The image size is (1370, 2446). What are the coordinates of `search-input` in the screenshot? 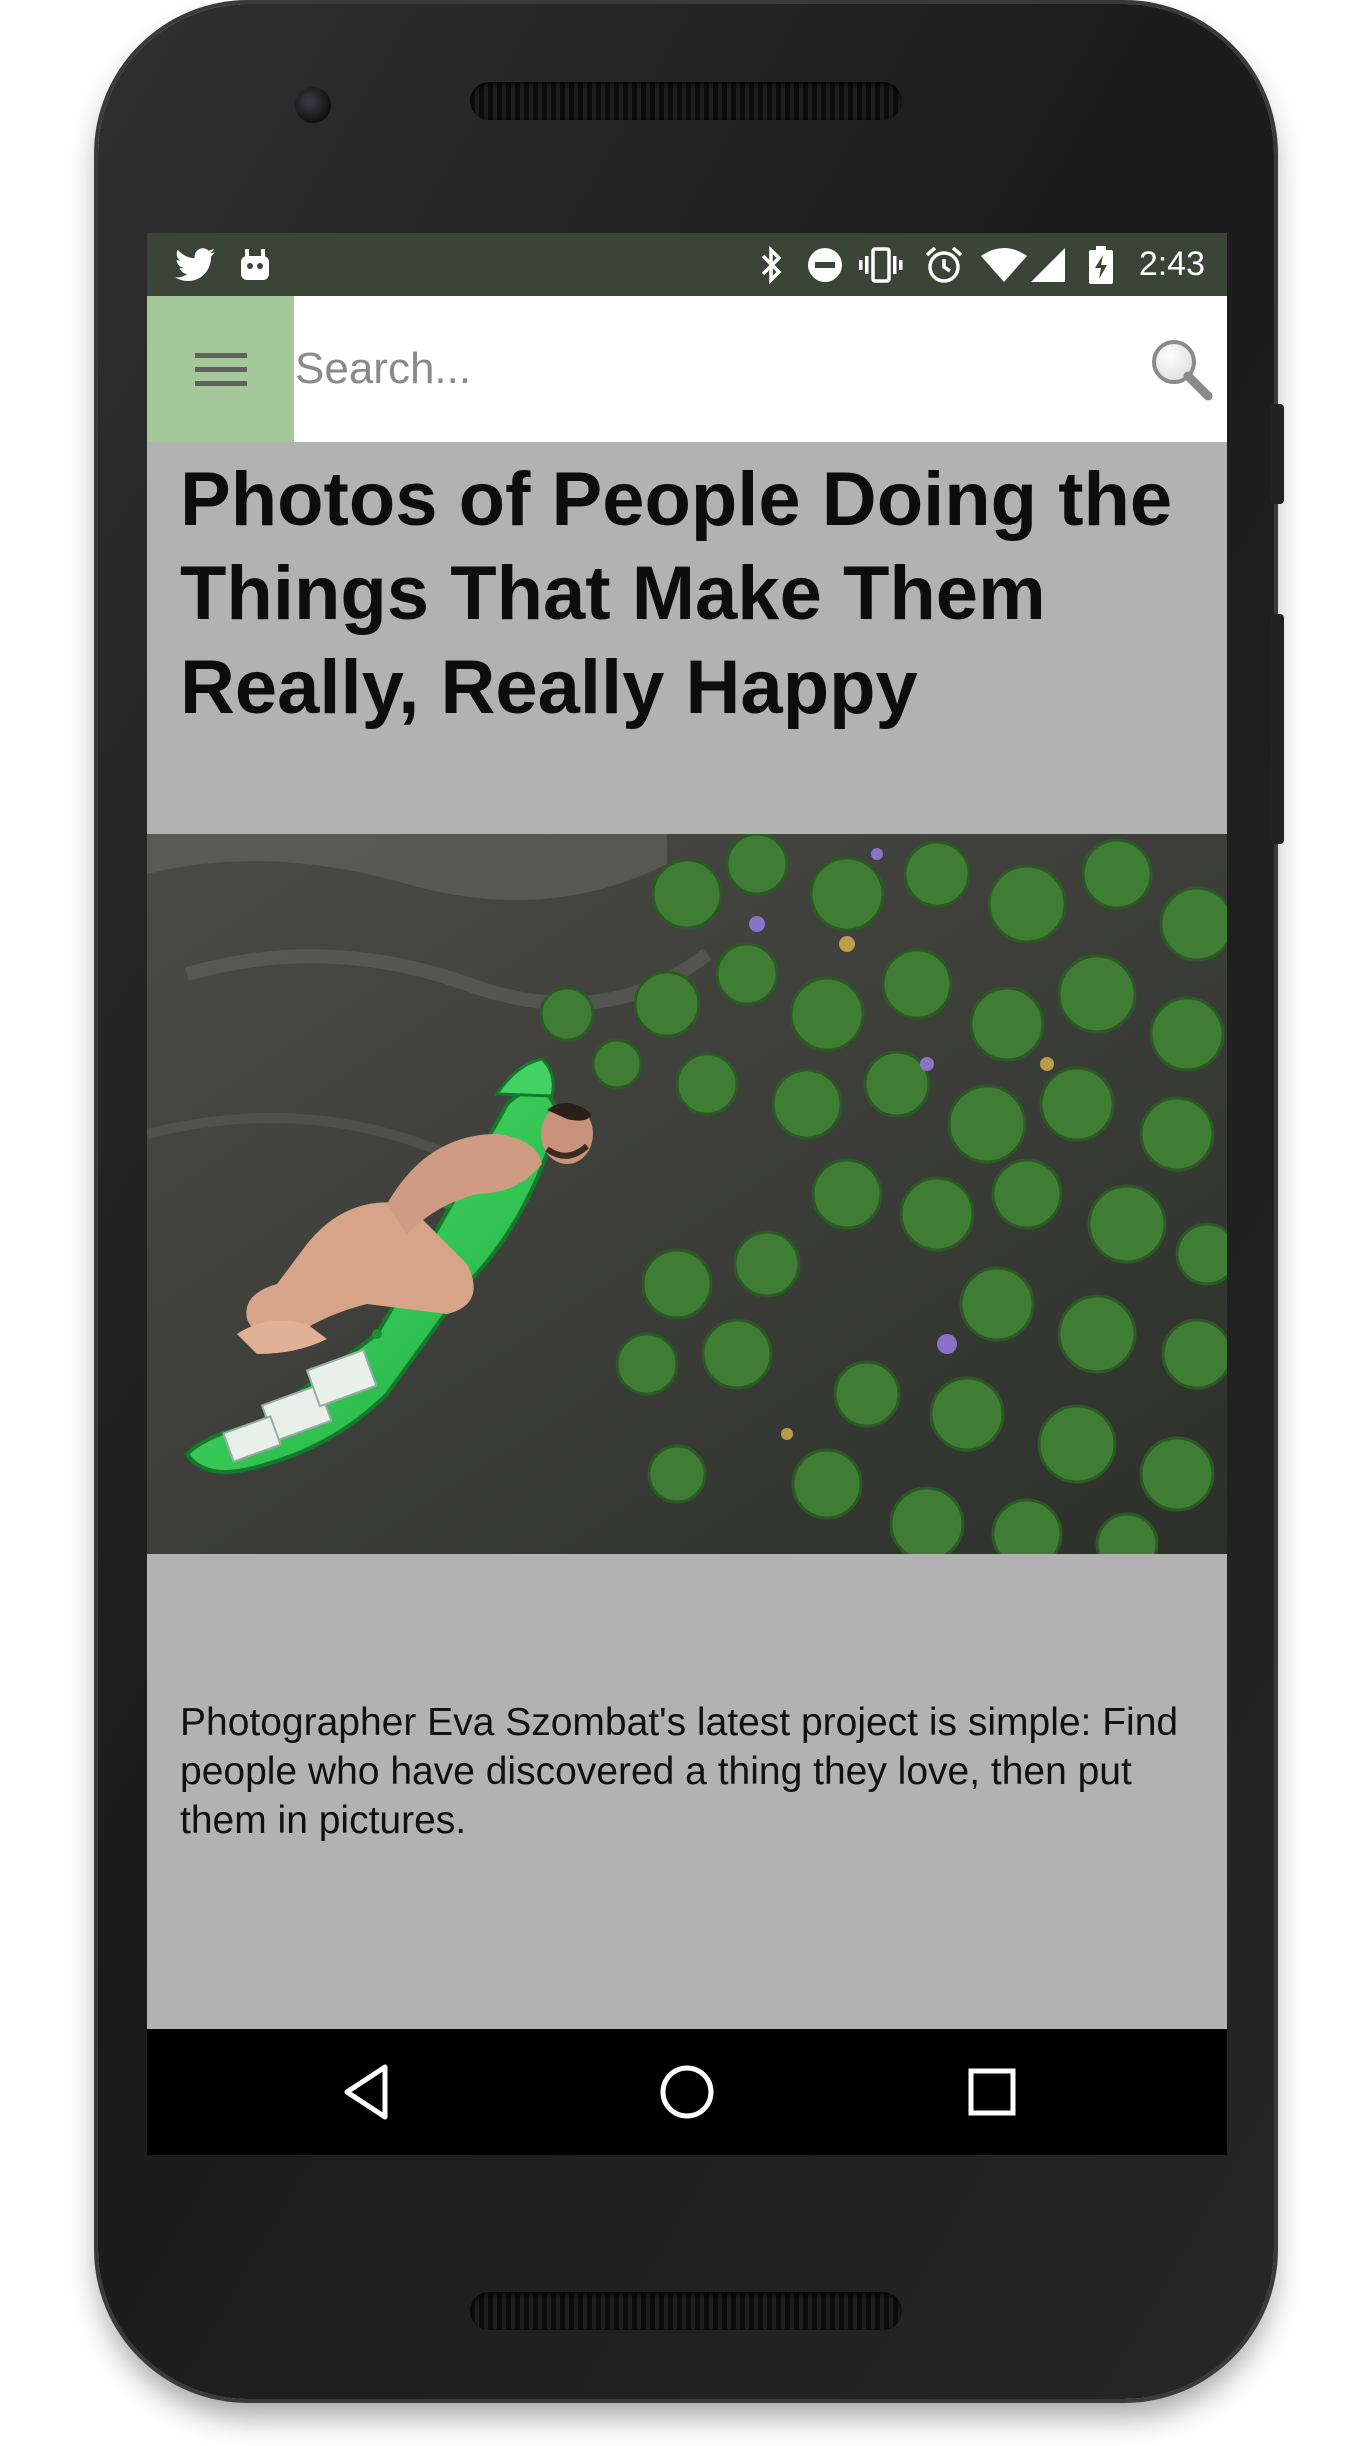 It's located at (705, 369).